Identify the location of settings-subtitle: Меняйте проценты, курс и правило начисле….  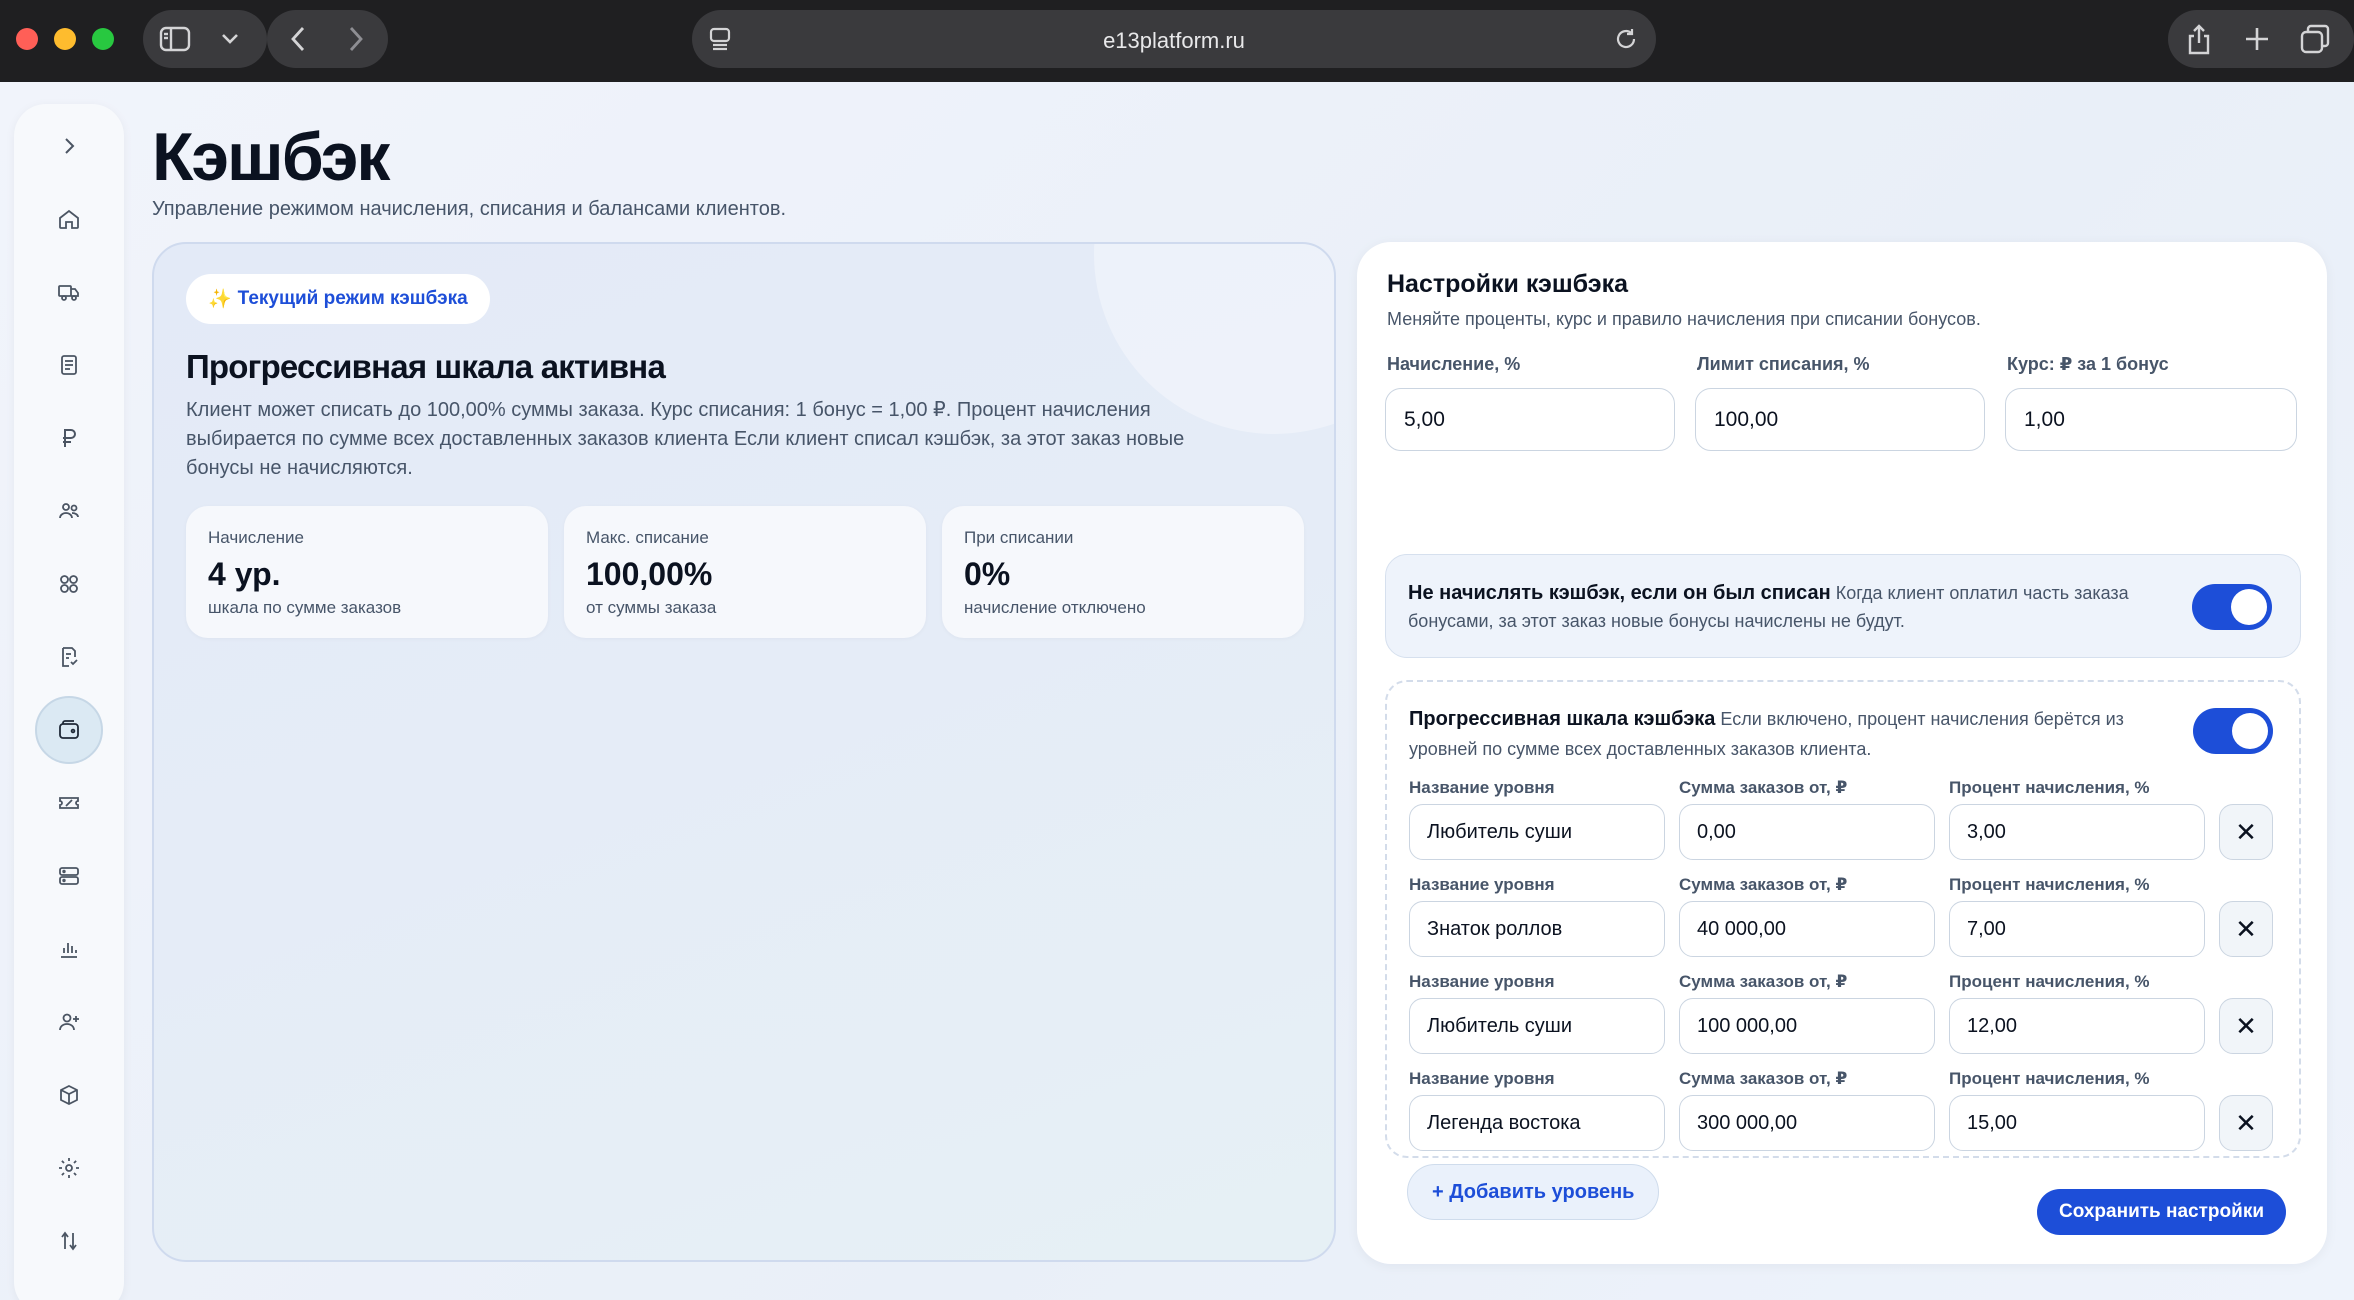
(1684, 319).